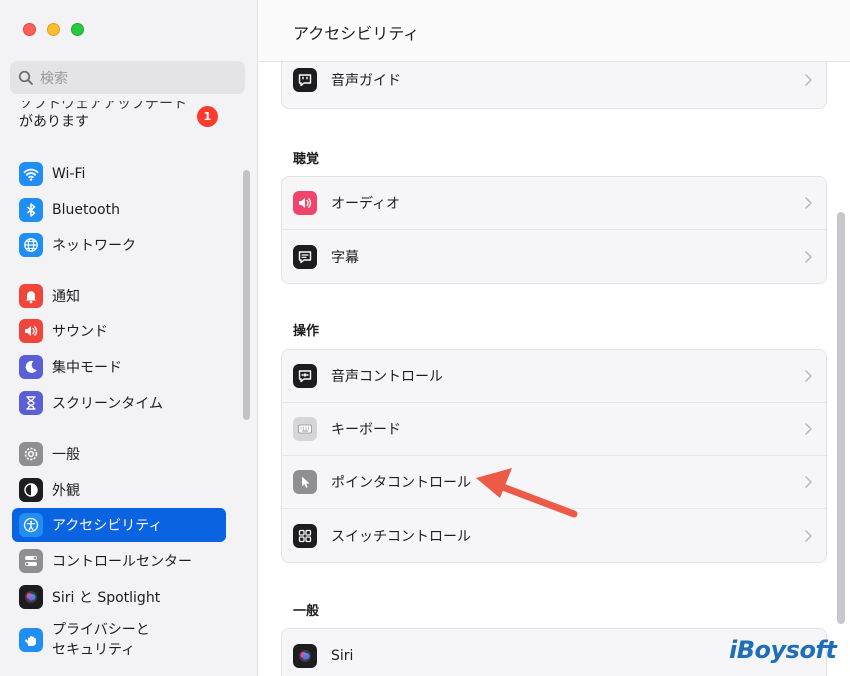  Describe the element at coordinates (29, 29) in the screenshot. I see `close-window-button` at that location.